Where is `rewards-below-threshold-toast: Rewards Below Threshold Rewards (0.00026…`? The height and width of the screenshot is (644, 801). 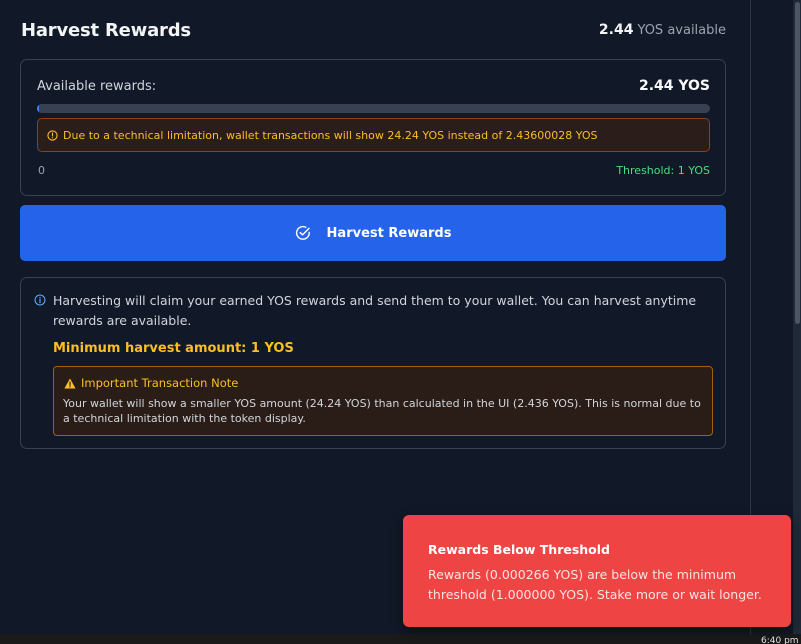
rewards-below-threshold-toast: Rewards Below Threshold Rewards (0.00026… is located at coordinates (597, 571).